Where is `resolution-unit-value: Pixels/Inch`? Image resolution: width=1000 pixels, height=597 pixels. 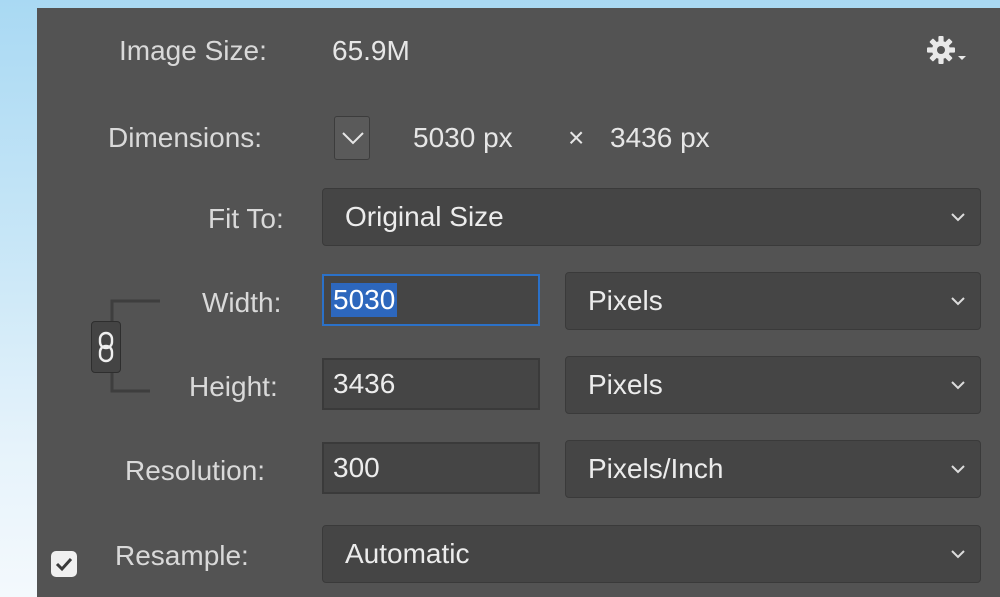
resolution-unit-value: Pixels/Inch is located at coordinates (656, 468).